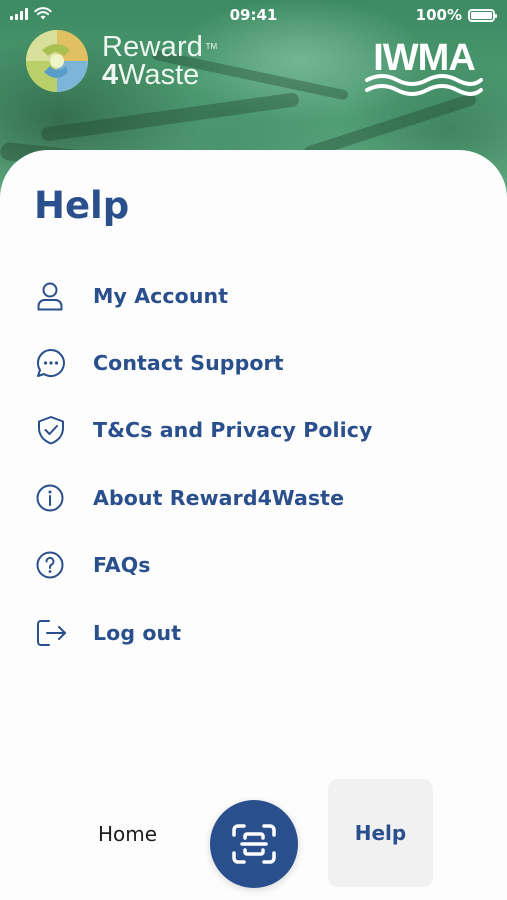 The width and height of the screenshot is (507, 900). I want to click on scan-icon, so click(254, 844).